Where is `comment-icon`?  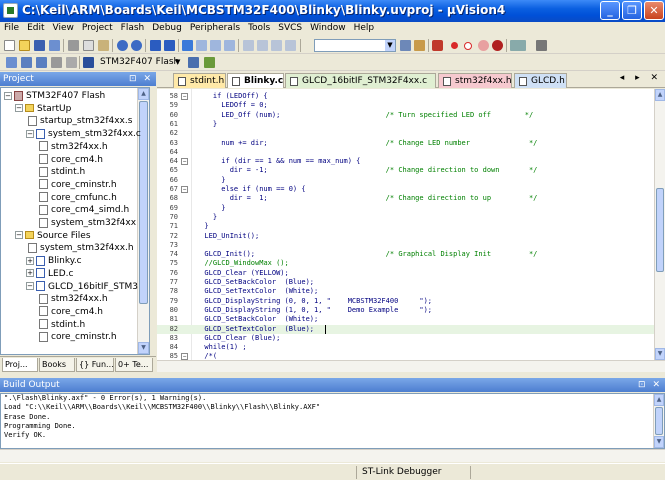 comment-icon is located at coordinates (276, 45).